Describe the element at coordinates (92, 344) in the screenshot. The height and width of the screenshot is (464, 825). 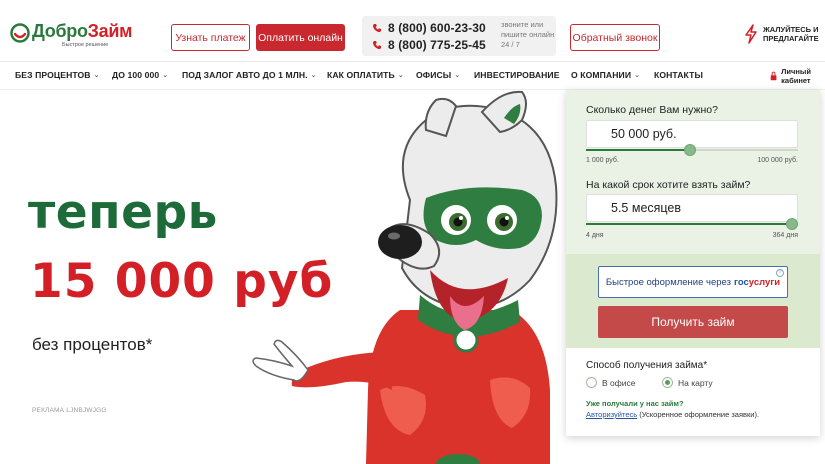
I see `hero-subtitle: без процентов*` at that location.